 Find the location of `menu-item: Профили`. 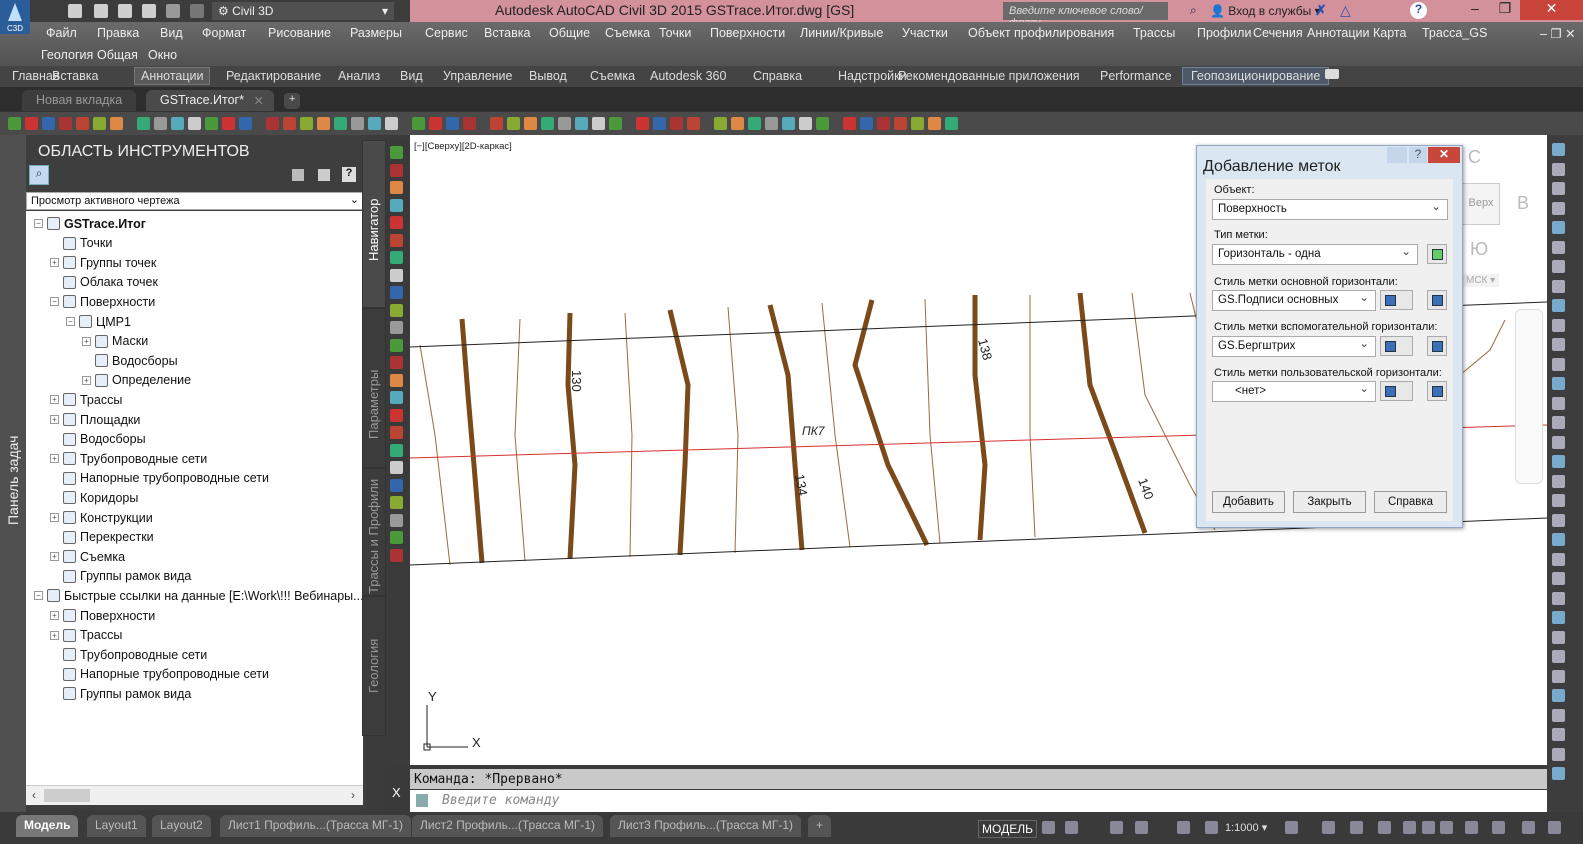

menu-item: Профили is located at coordinates (1224, 33).